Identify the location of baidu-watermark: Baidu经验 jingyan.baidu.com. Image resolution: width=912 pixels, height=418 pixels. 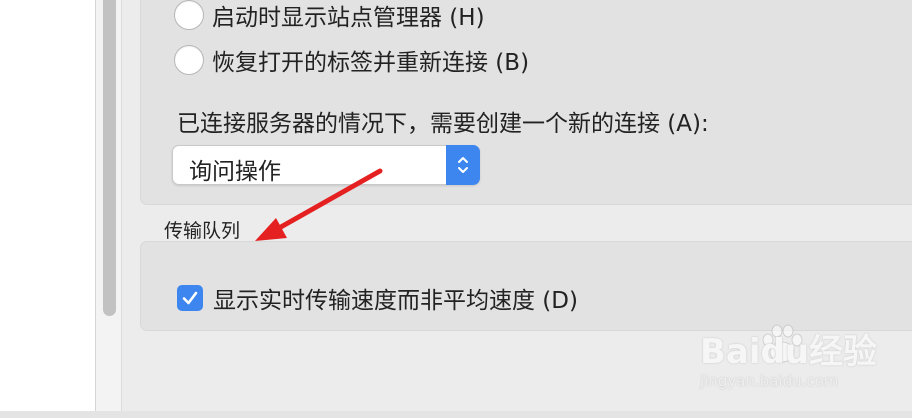
(788, 358).